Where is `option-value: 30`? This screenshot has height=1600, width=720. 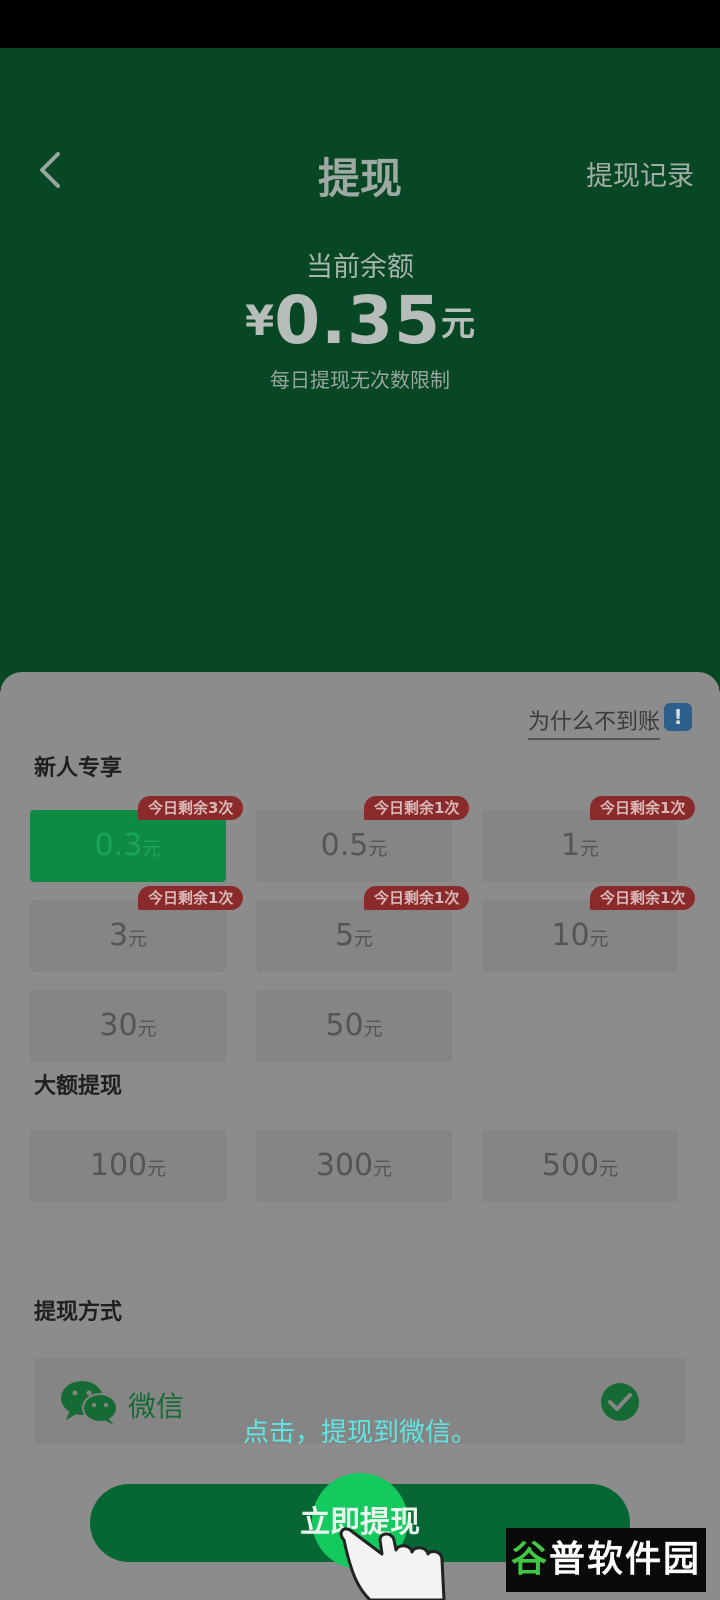
option-value: 30 is located at coordinates (118, 1025).